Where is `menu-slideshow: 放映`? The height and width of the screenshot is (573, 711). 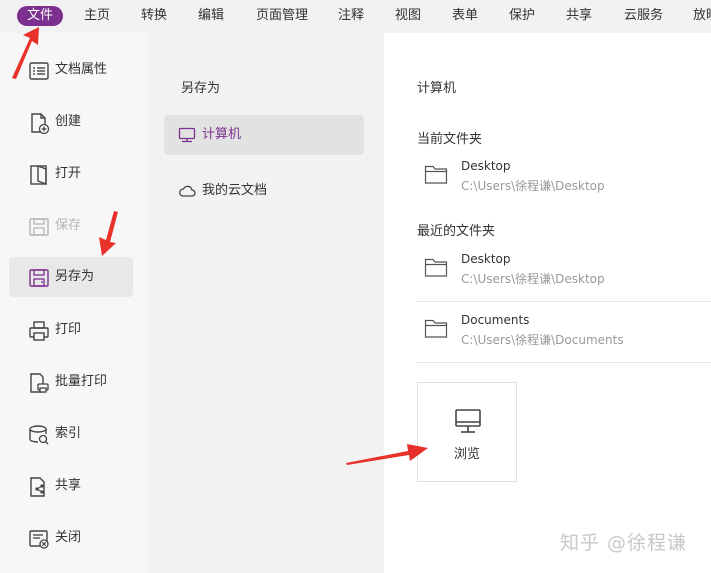 menu-slideshow: 放映 is located at coordinates (702, 16).